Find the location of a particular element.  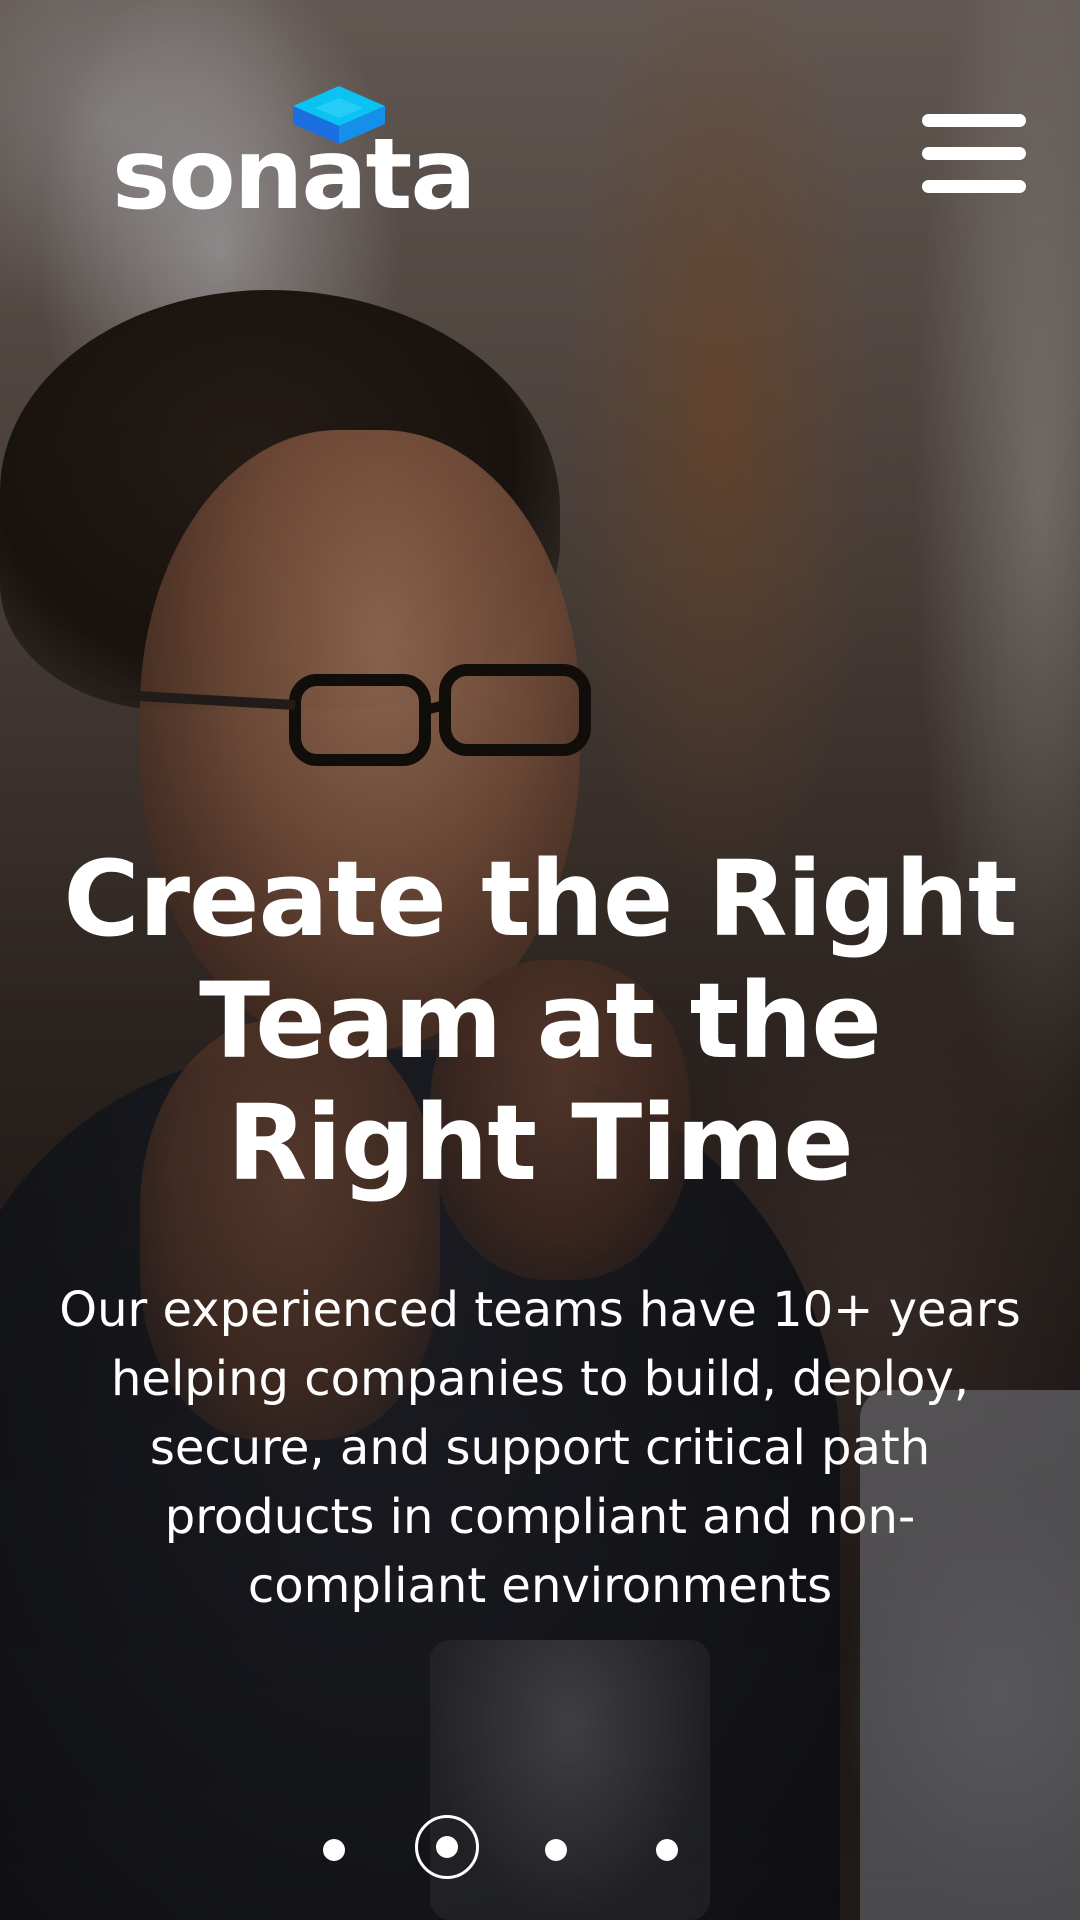

description-line: Our experienced teams have 10+ years is located at coordinates (540, 1310).